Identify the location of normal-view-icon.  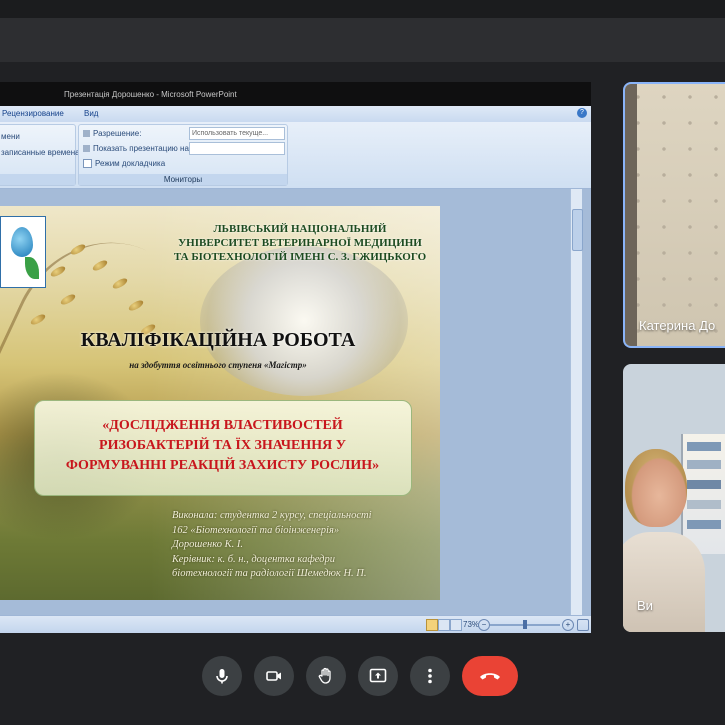
(432, 625).